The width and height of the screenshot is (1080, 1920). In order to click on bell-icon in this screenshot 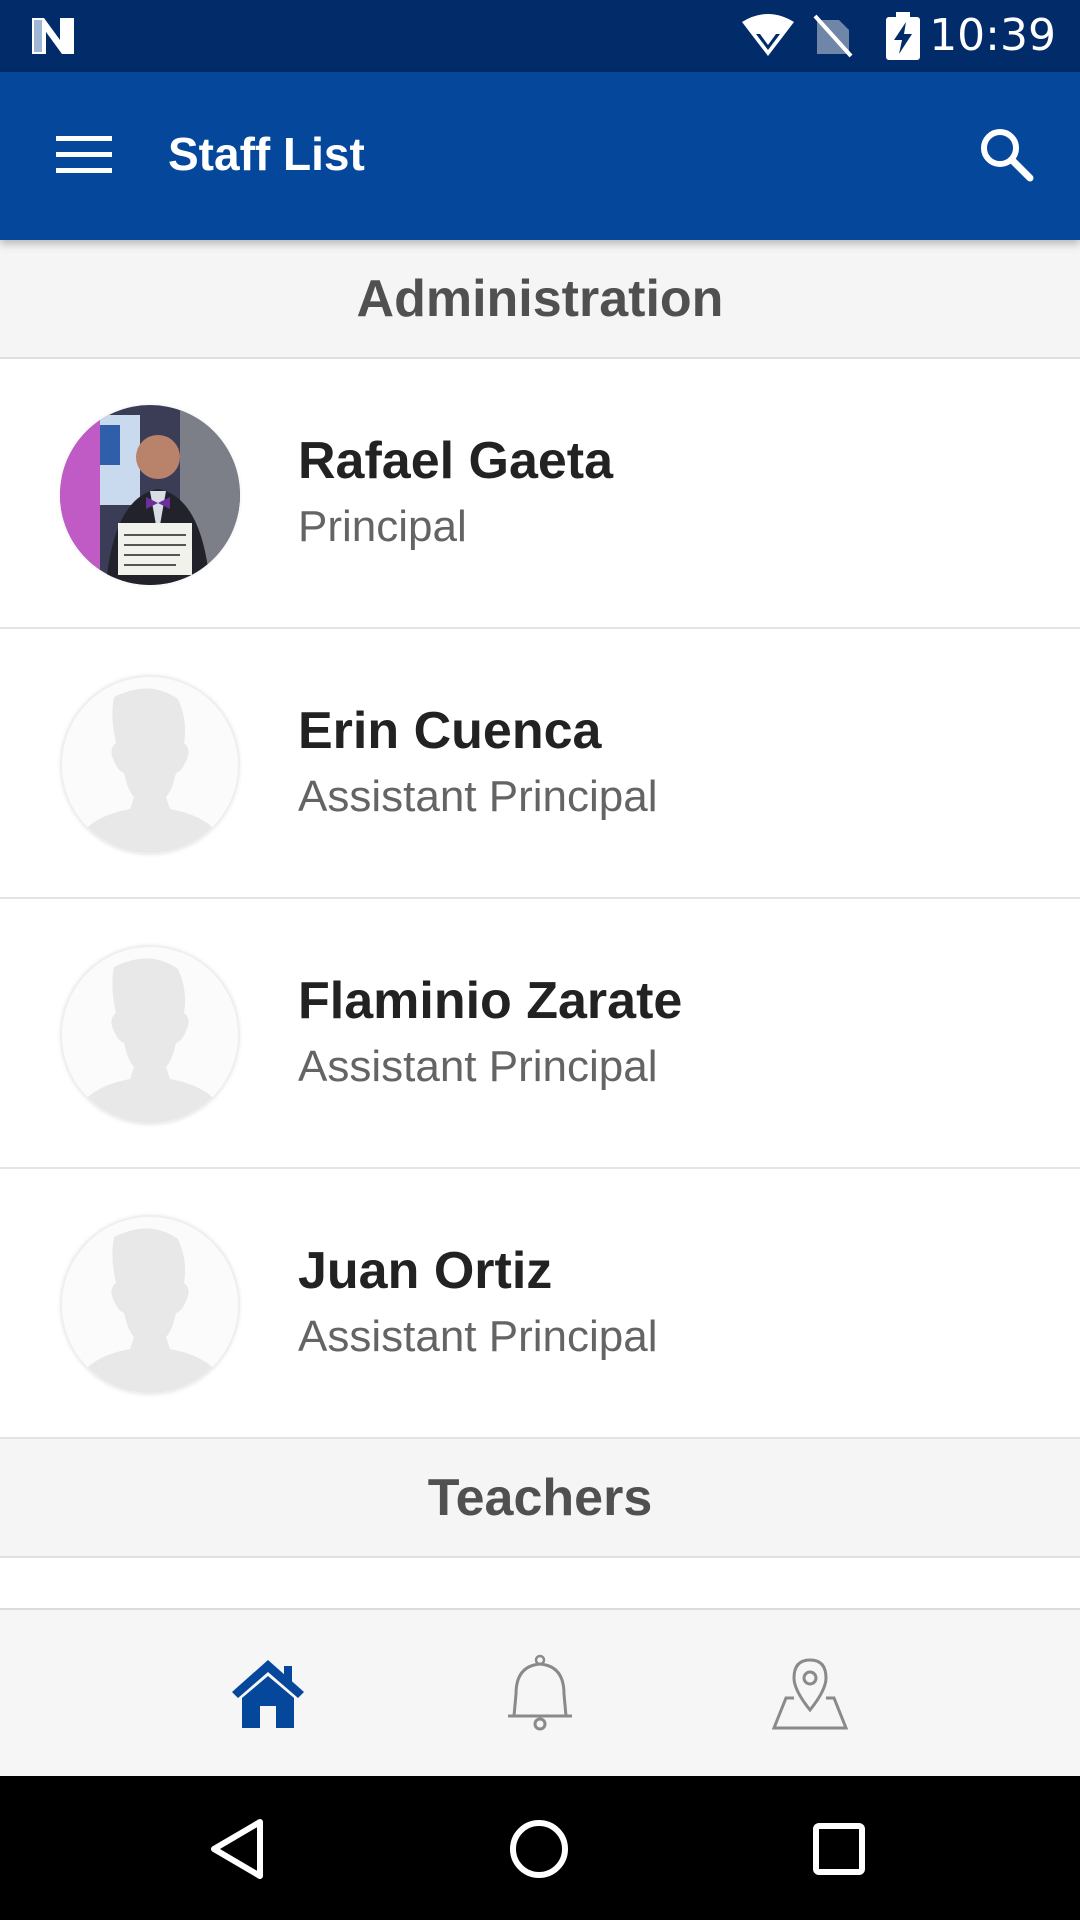, I will do `click(540, 1694)`.